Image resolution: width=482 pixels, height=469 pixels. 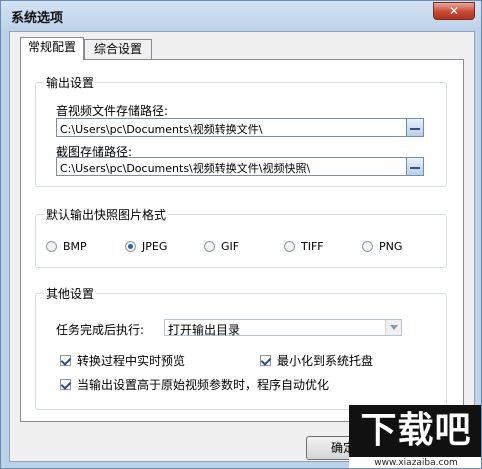 I want to click on close-icon: ✕, so click(x=454, y=11).